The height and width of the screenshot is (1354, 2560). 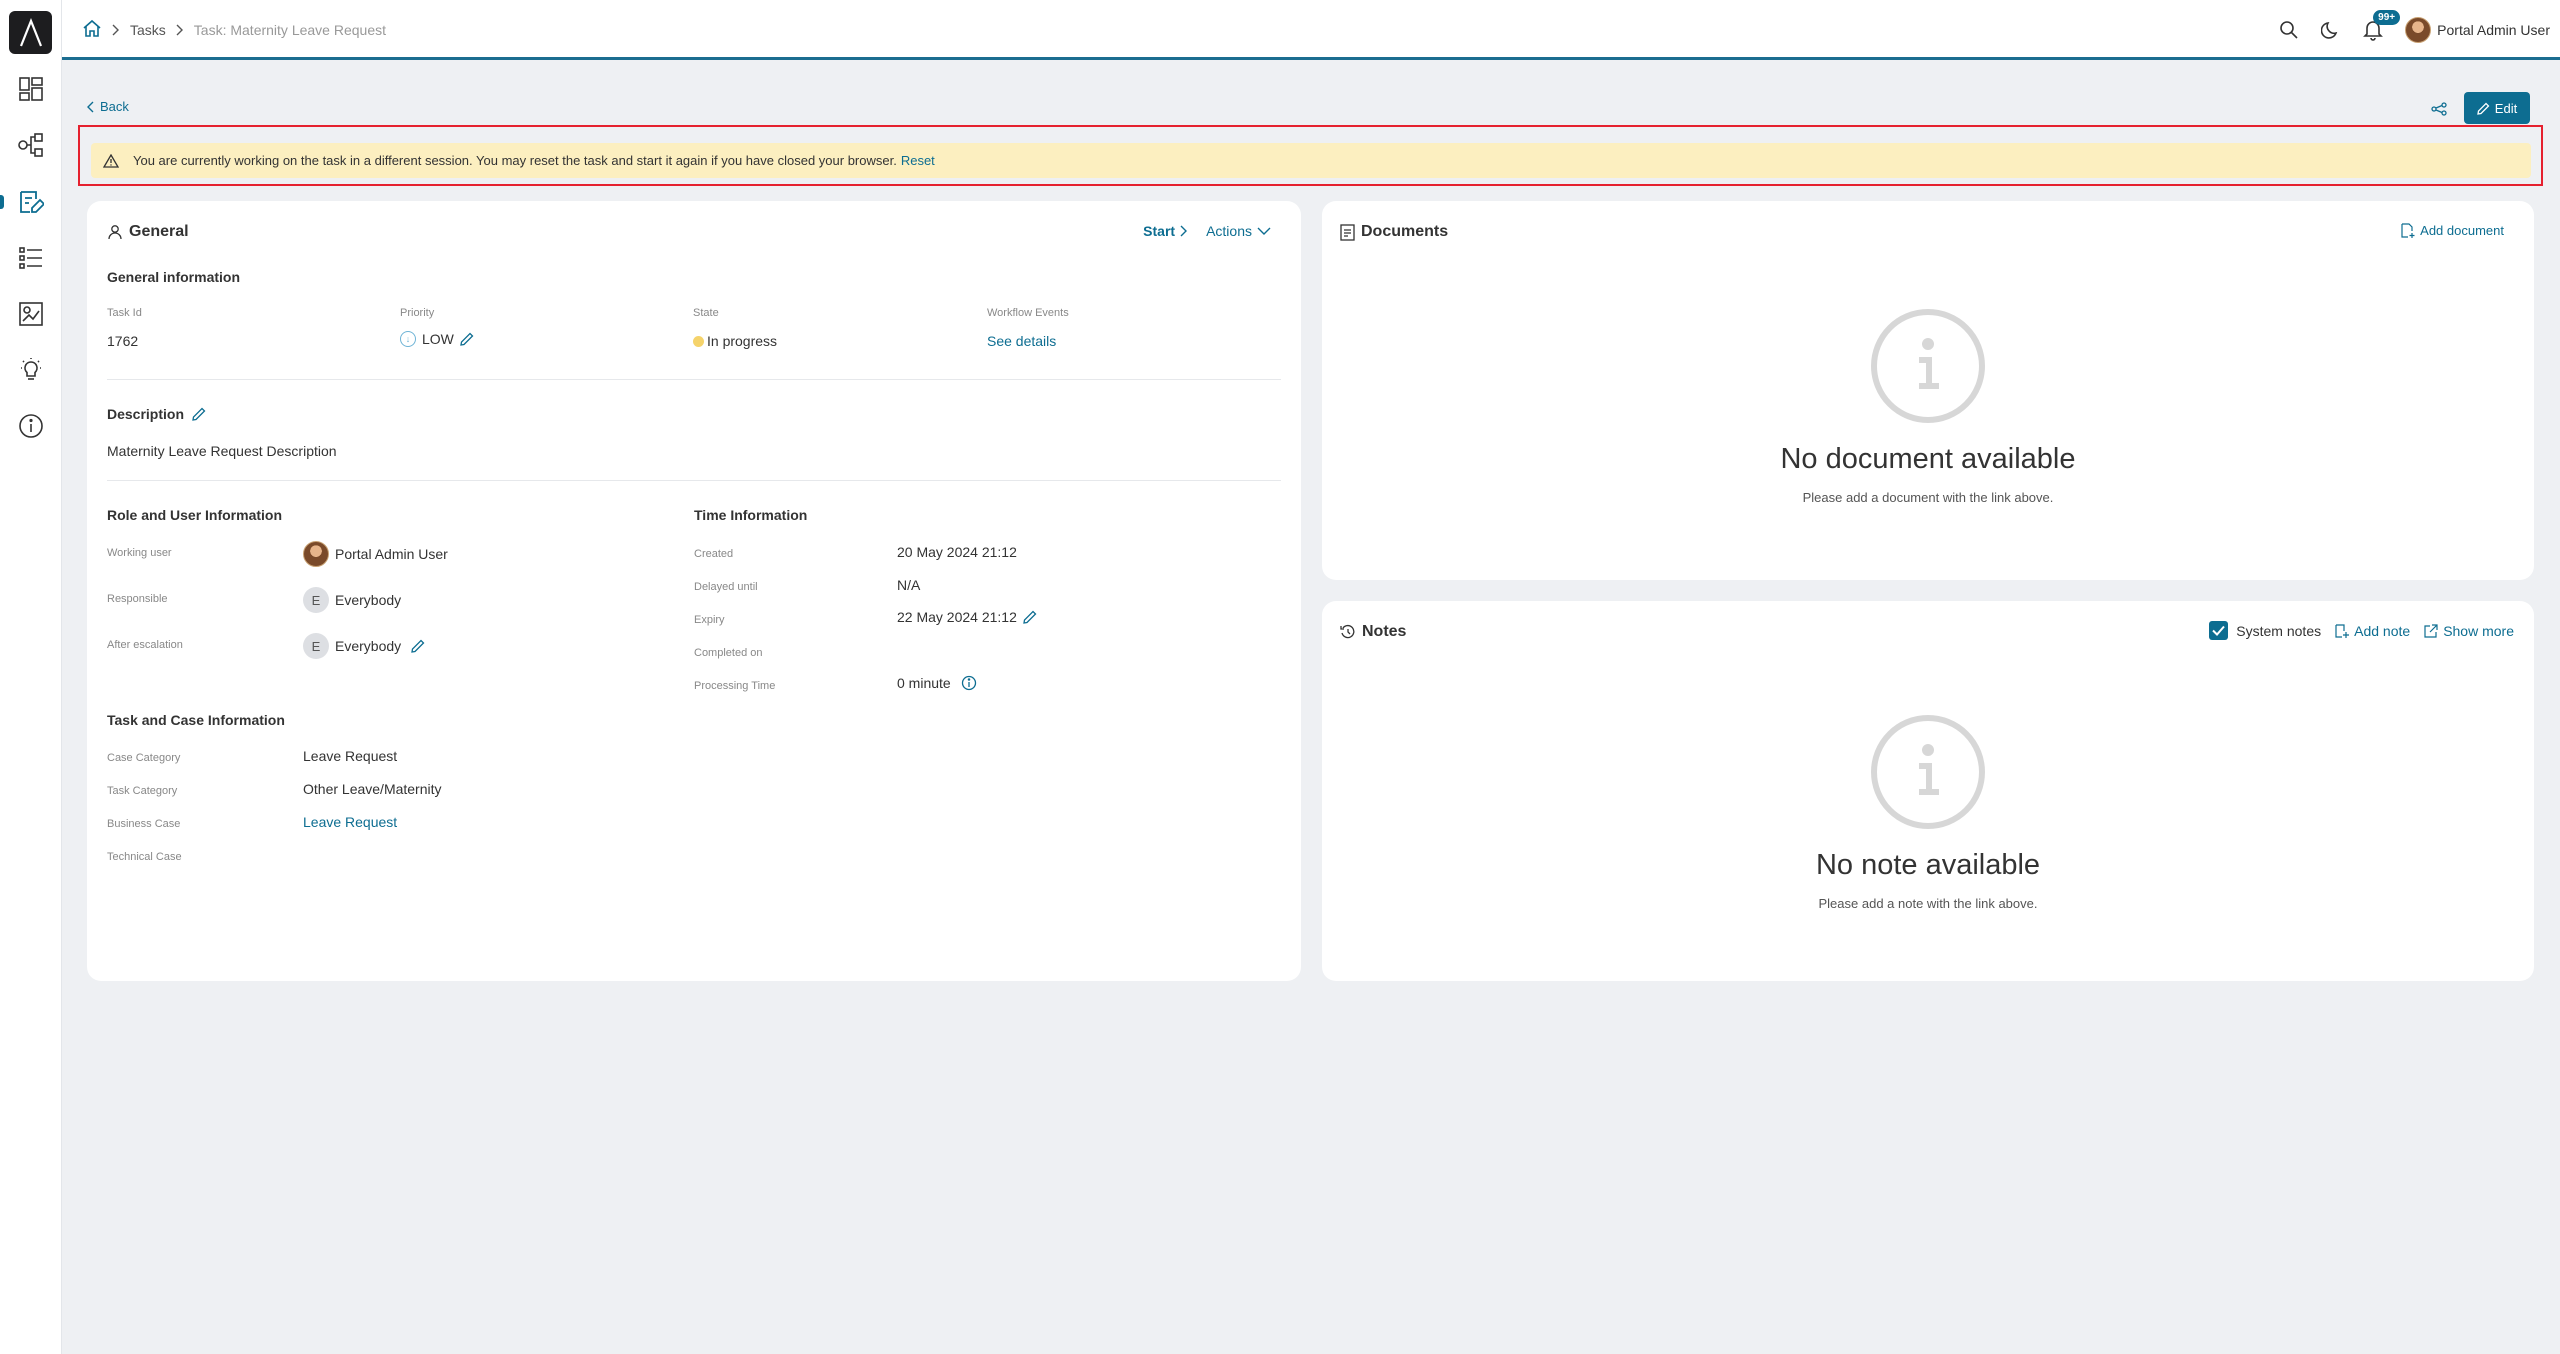 I want to click on tasks-icon, so click(x=31, y=202).